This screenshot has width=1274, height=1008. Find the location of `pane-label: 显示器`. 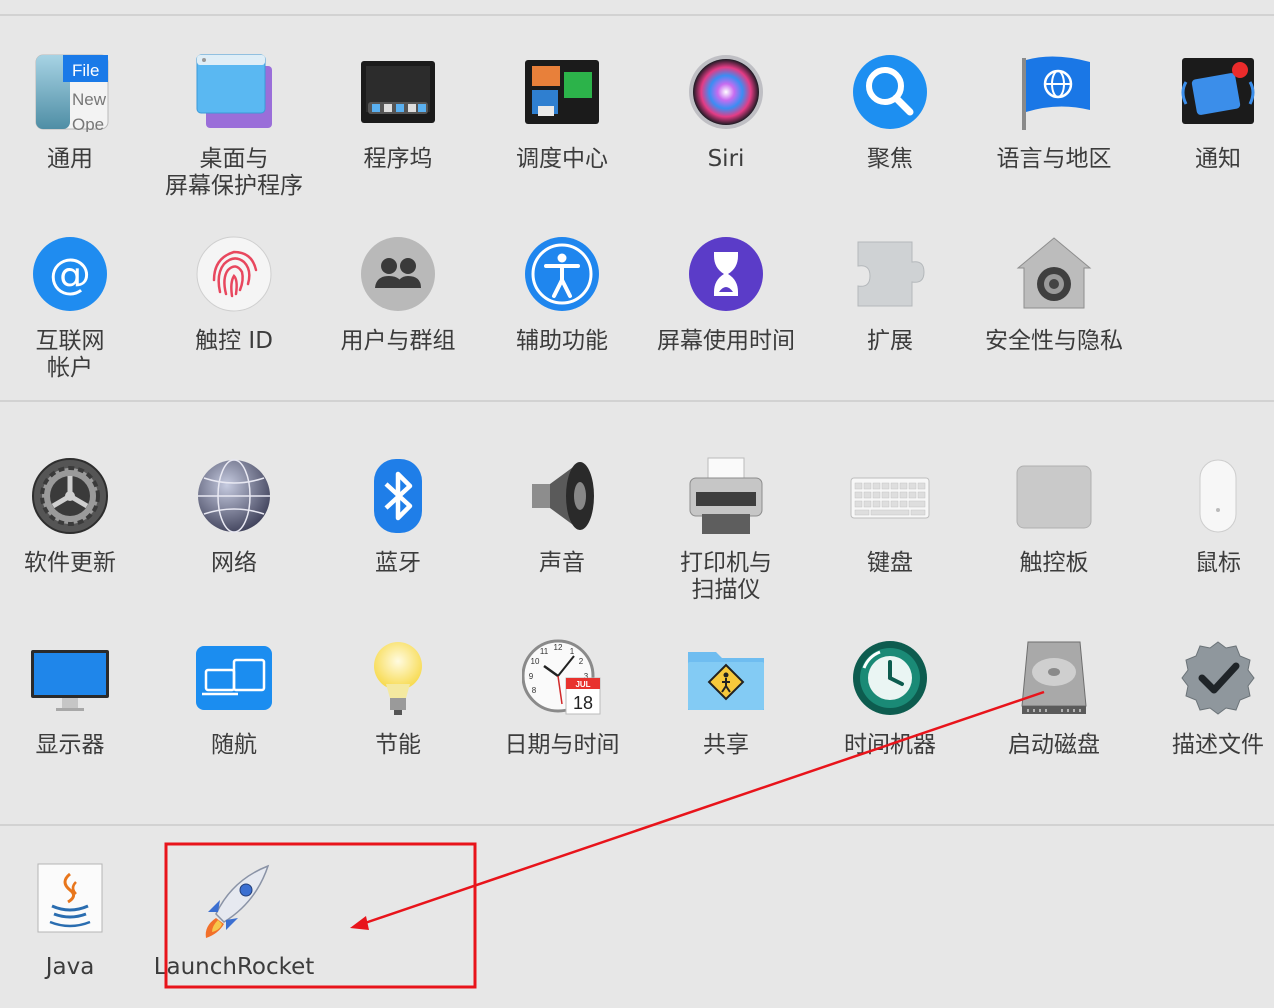

pane-label: 显示器 is located at coordinates (70, 745).